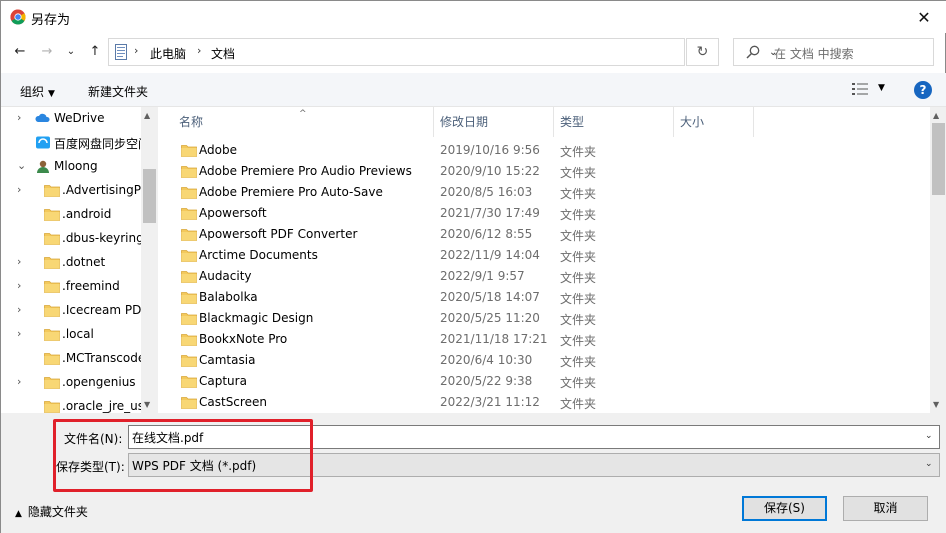 Image resolution: width=946 pixels, height=533 pixels. Describe the element at coordinates (71, 51) in the screenshot. I see `recent-locations-dropdown-icon: ⌄` at that location.